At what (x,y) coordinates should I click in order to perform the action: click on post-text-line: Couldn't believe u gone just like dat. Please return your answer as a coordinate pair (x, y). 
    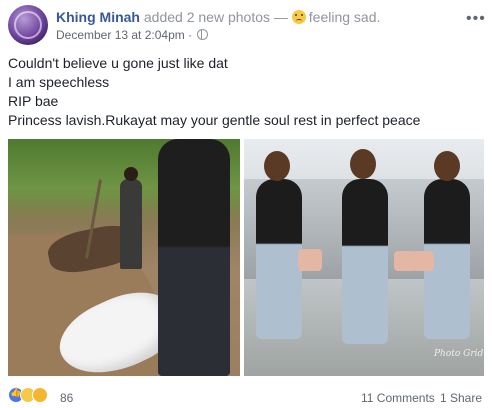
    Looking at the image, I should click on (118, 63).